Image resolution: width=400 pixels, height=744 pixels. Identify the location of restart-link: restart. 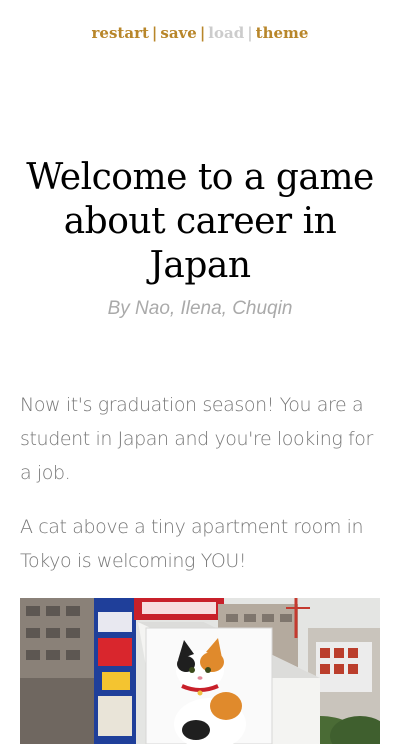
(120, 33).